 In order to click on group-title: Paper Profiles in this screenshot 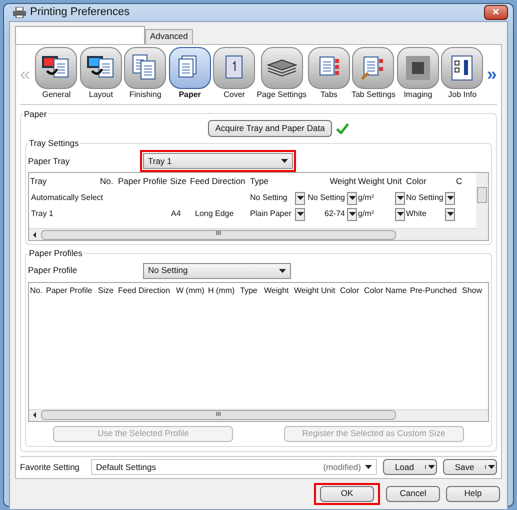, I will do `click(56, 253)`.